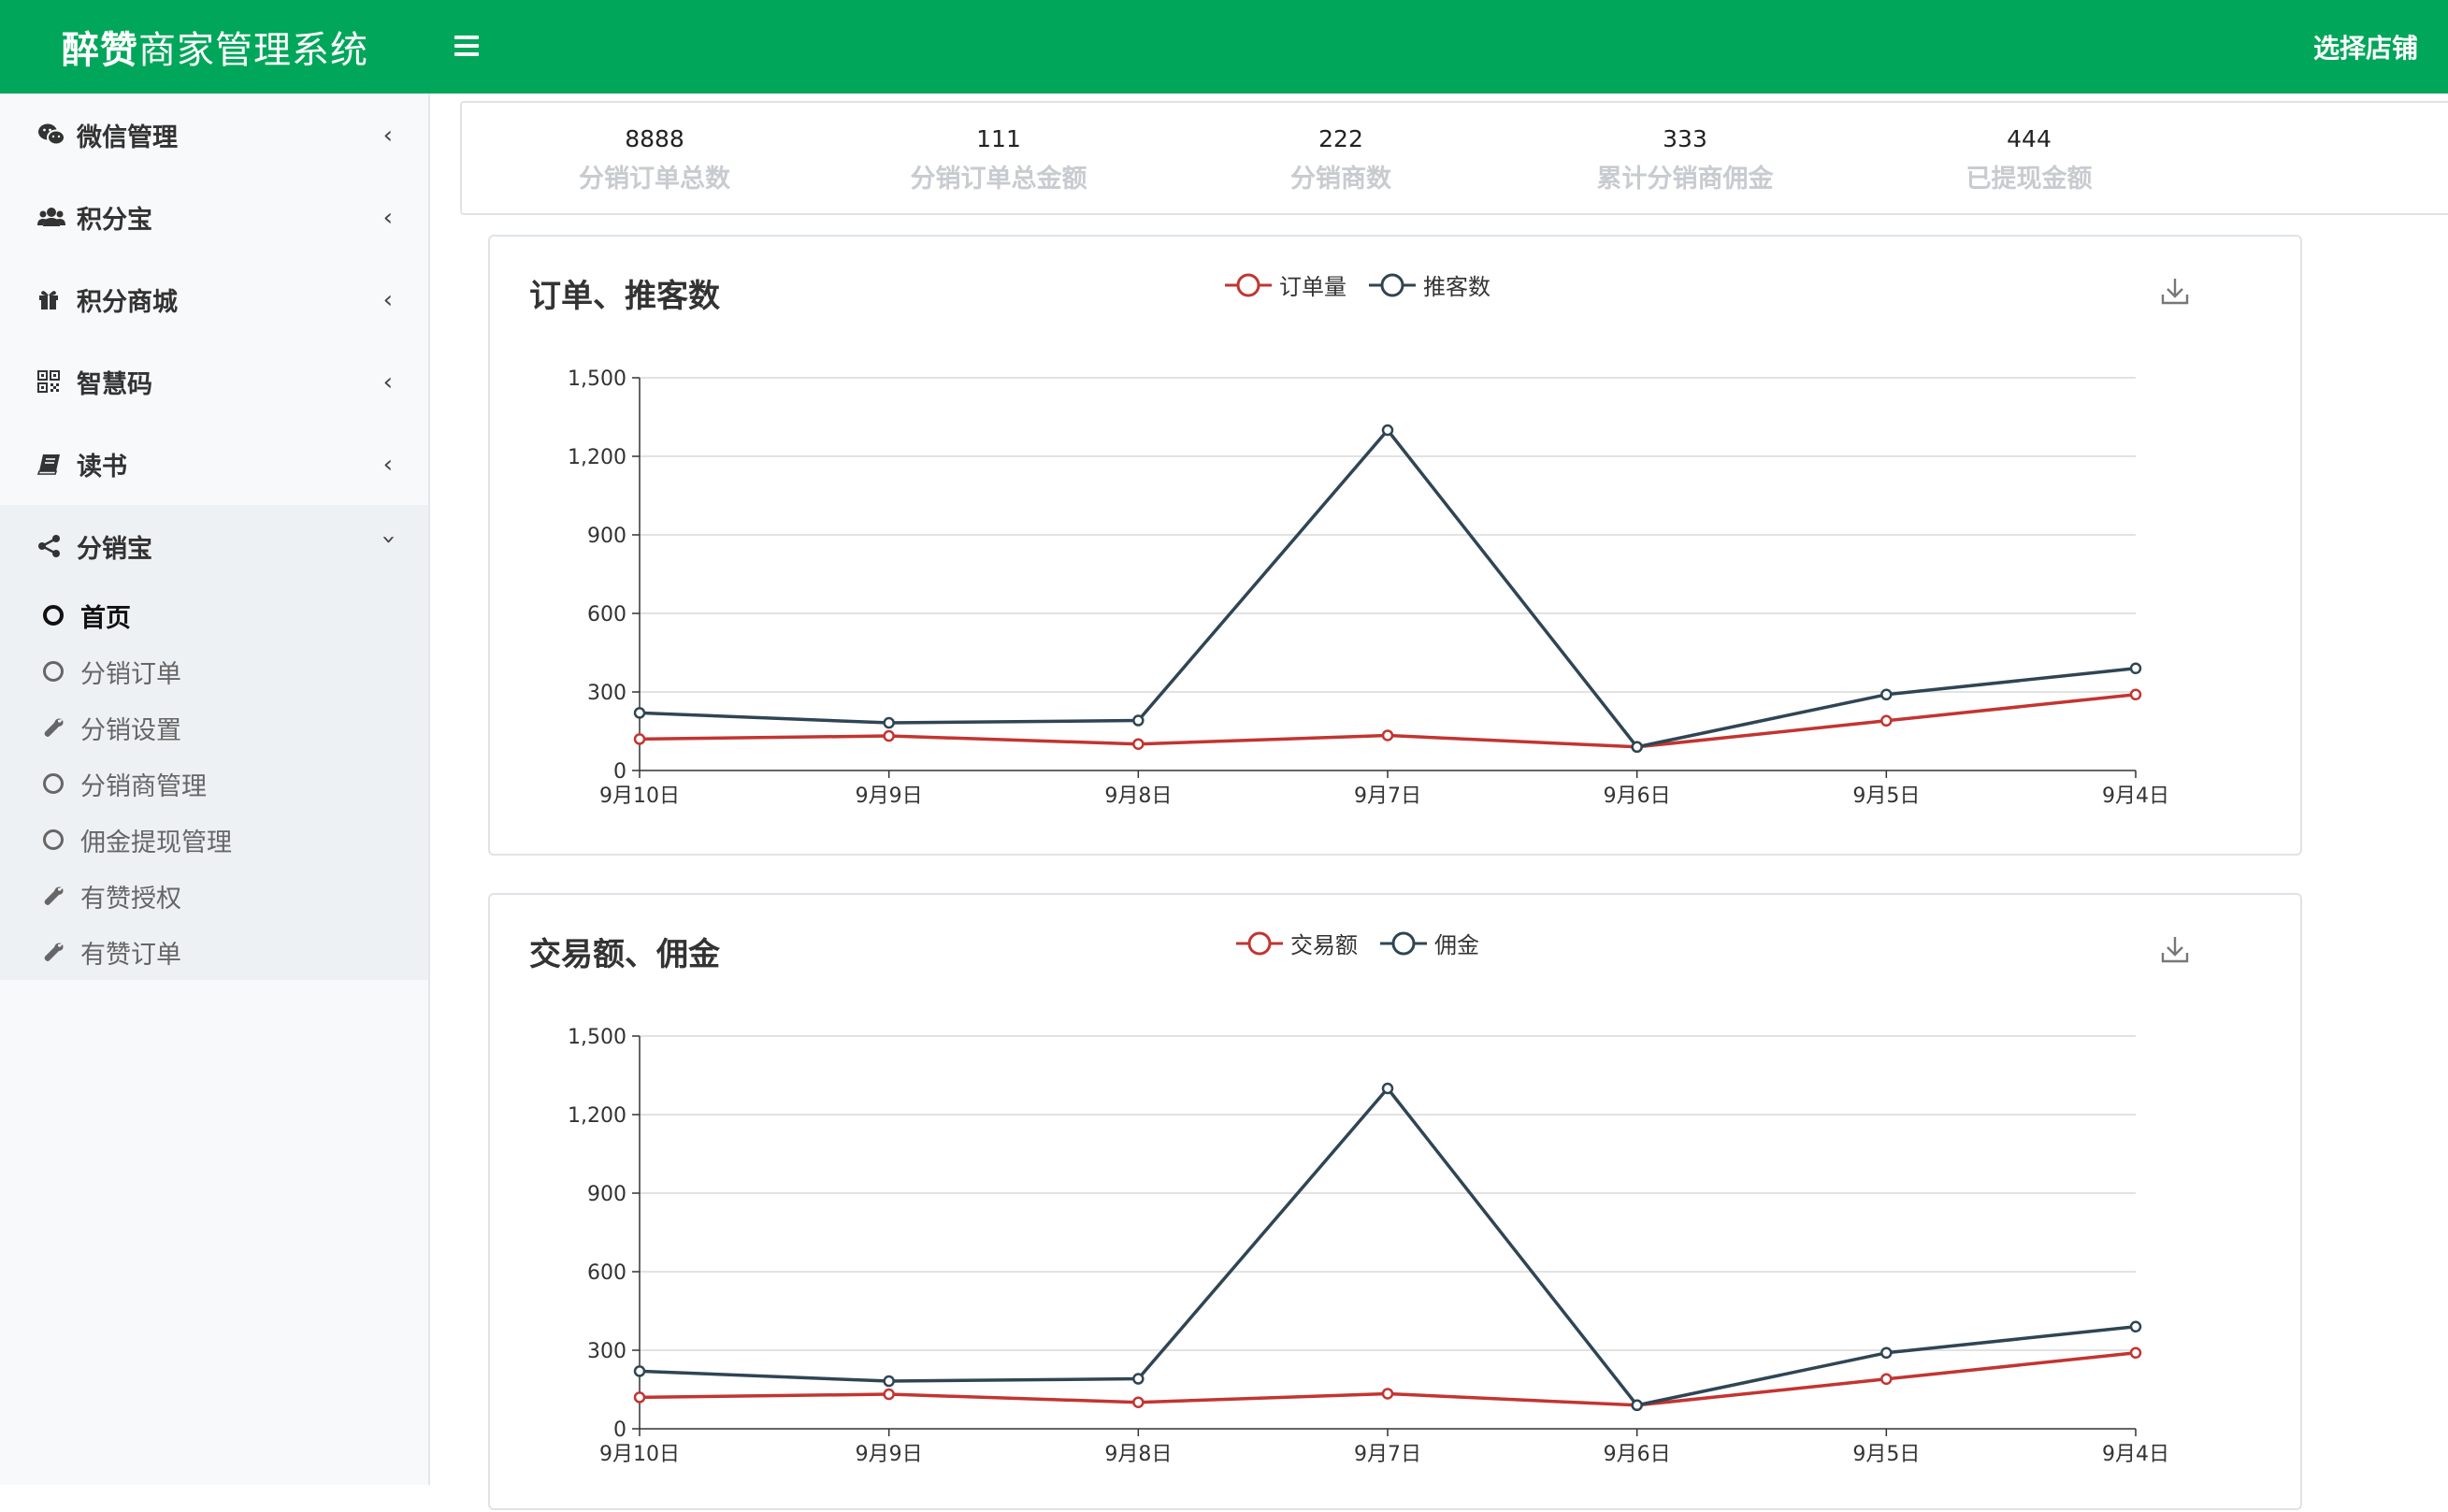 The height and width of the screenshot is (1512, 2448). I want to click on submenu-item-withdrawals: 佣金提现管理, so click(214, 840).